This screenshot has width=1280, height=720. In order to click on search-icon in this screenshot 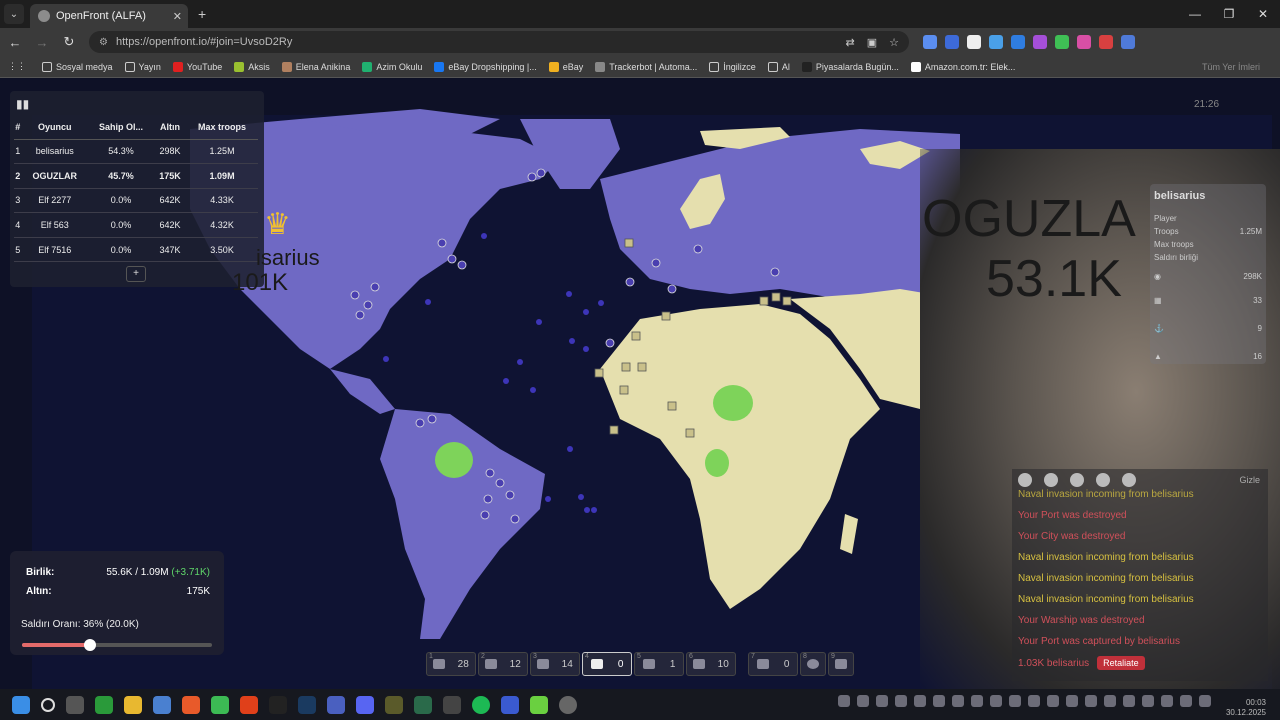, I will do `click(48, 704)`.